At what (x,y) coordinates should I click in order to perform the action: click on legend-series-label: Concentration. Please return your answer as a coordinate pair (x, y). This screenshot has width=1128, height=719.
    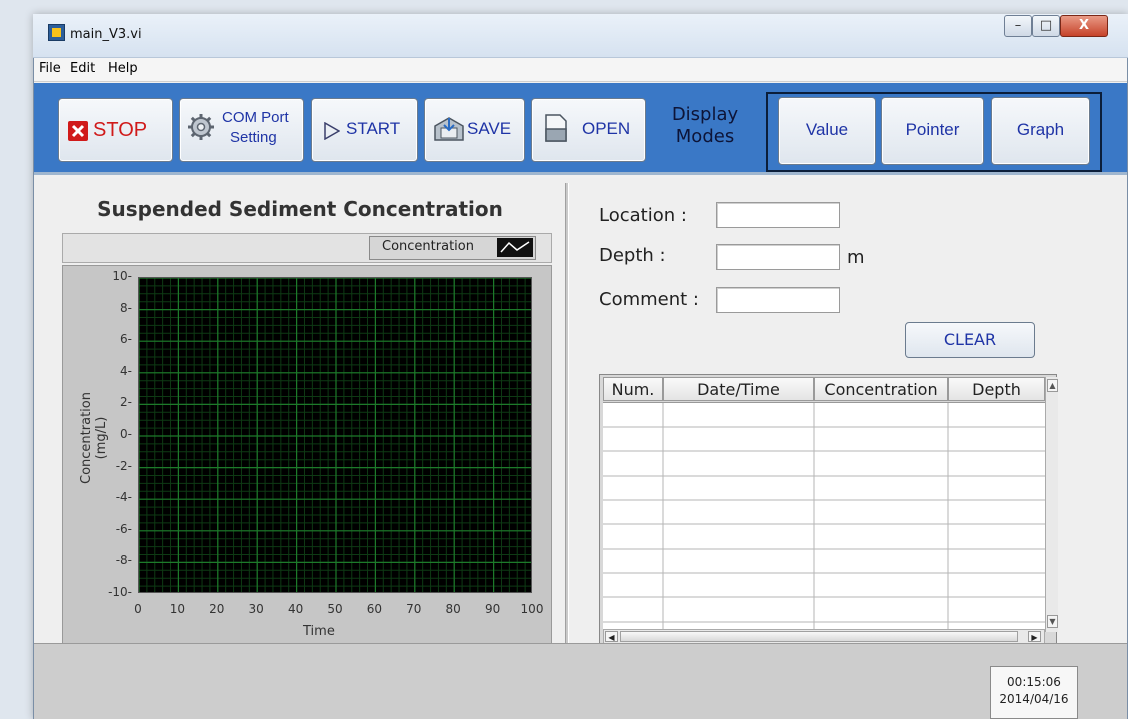
    Looking at the image, I should click on (428, 246).